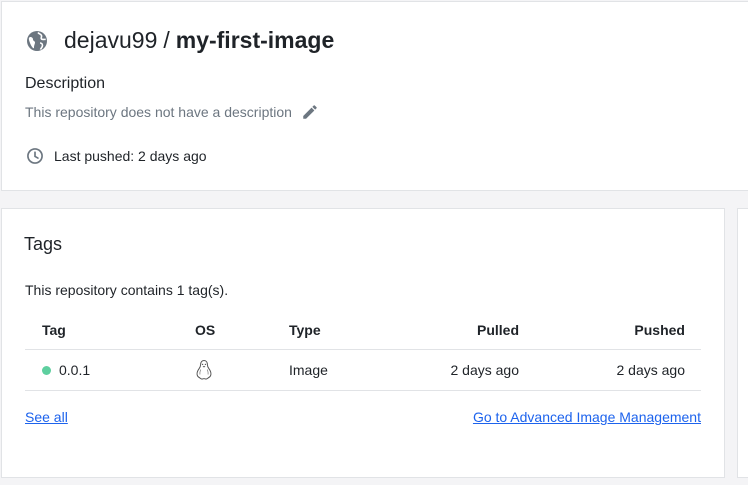  I want to click on status-dot, so click(46, 370).